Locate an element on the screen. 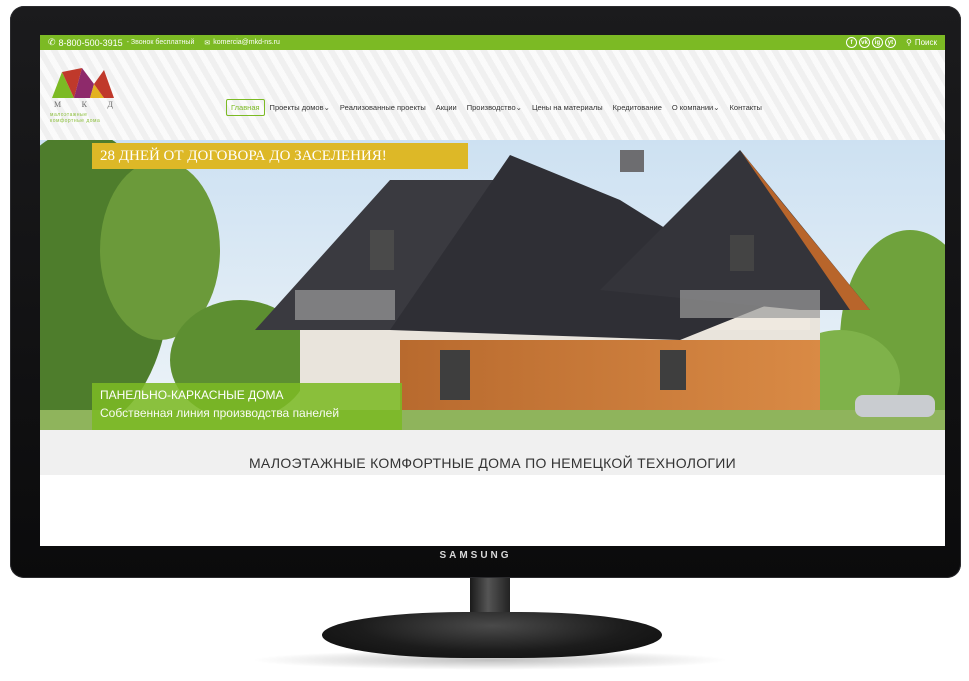 This screenshot has height=681, width=969. mail-icon: ✉ is located at coordinates (207, 43).